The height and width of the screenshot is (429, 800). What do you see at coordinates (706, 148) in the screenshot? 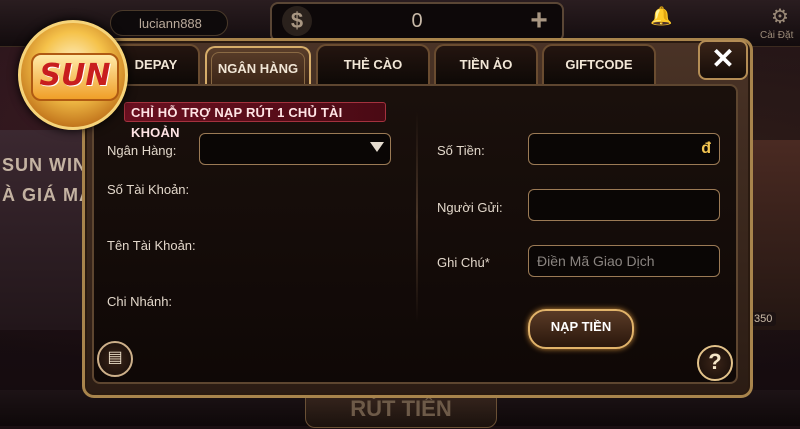
I see `currency-symbol: đ` at bounding box center [706, 148].